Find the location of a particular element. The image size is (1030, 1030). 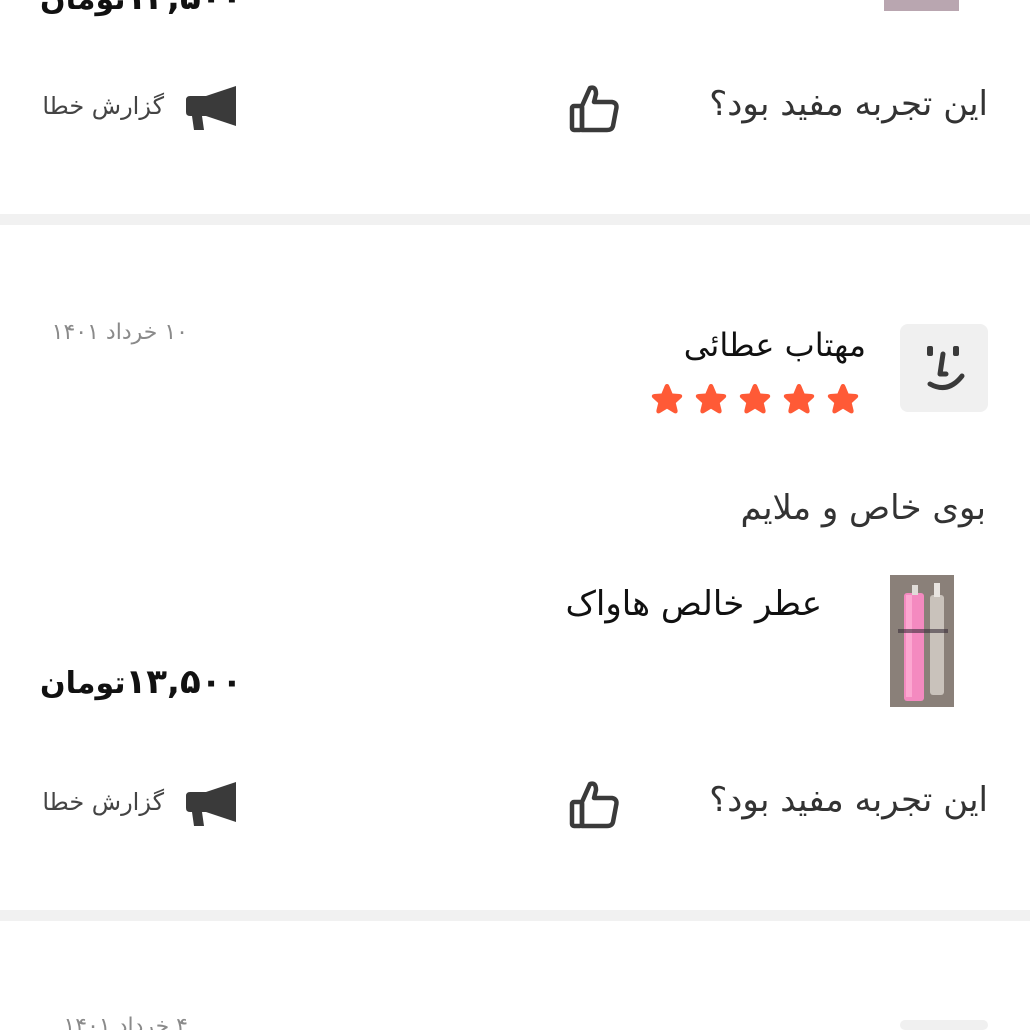

prev-helpful-question: این تجربه مفید بود؟ is located at coordinates (848, 104).